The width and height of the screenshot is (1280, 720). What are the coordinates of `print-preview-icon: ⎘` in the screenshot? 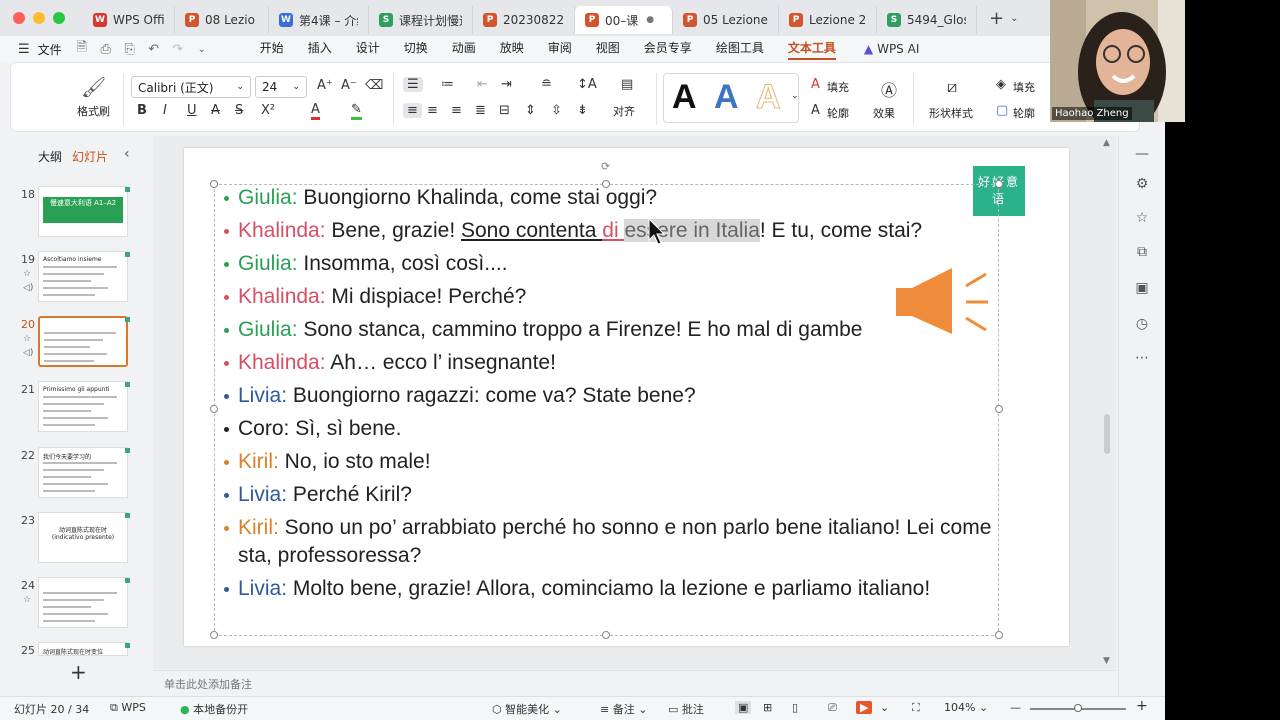 It's located at (130, 49).